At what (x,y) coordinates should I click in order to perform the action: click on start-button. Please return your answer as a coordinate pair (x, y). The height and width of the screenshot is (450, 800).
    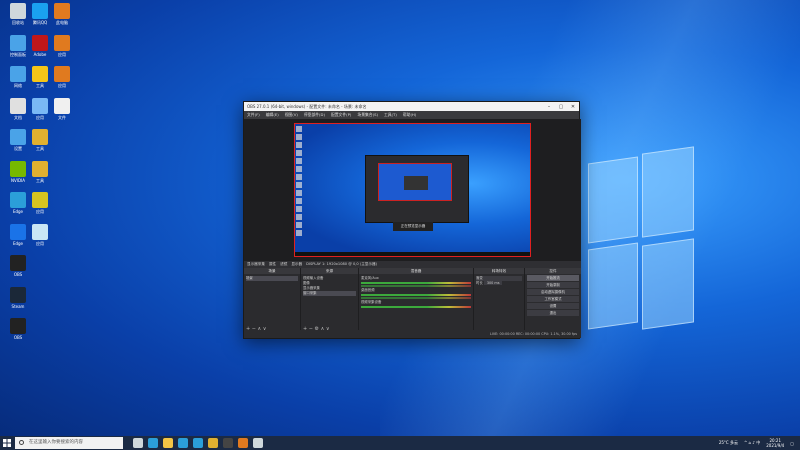
    Looking at the image, I should click on (7, 443).